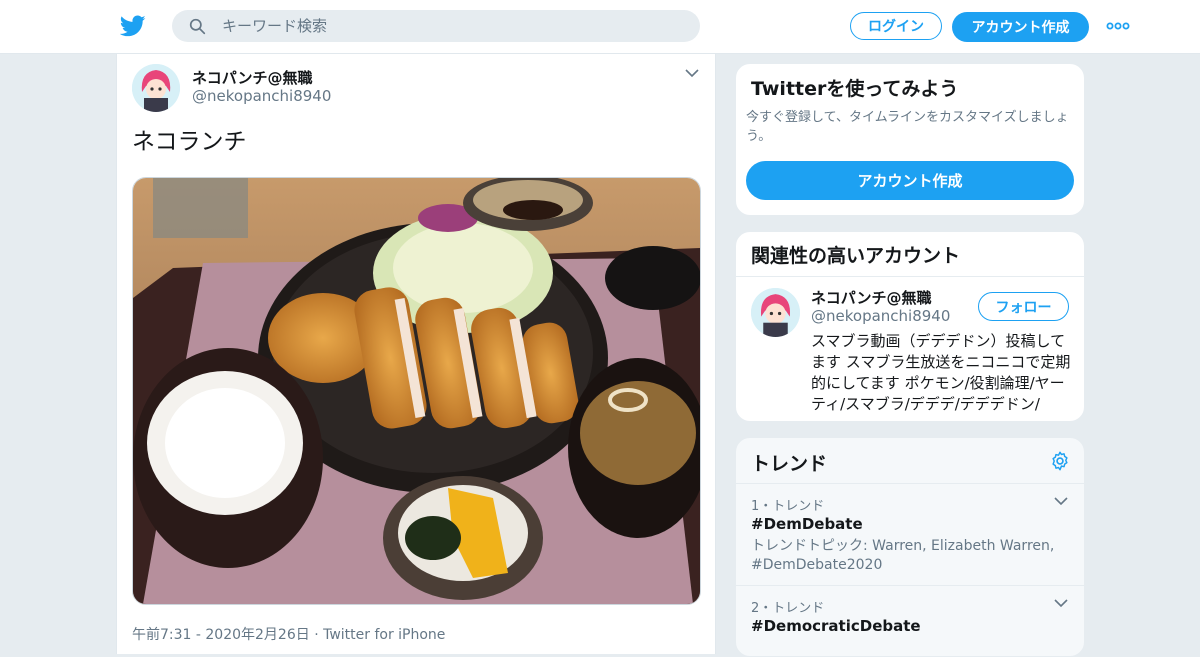 The height and width of the screenshot is (657, 1200). Describe the element at coordinates (910, 276) in the screenshot. I see `divider` at that location.